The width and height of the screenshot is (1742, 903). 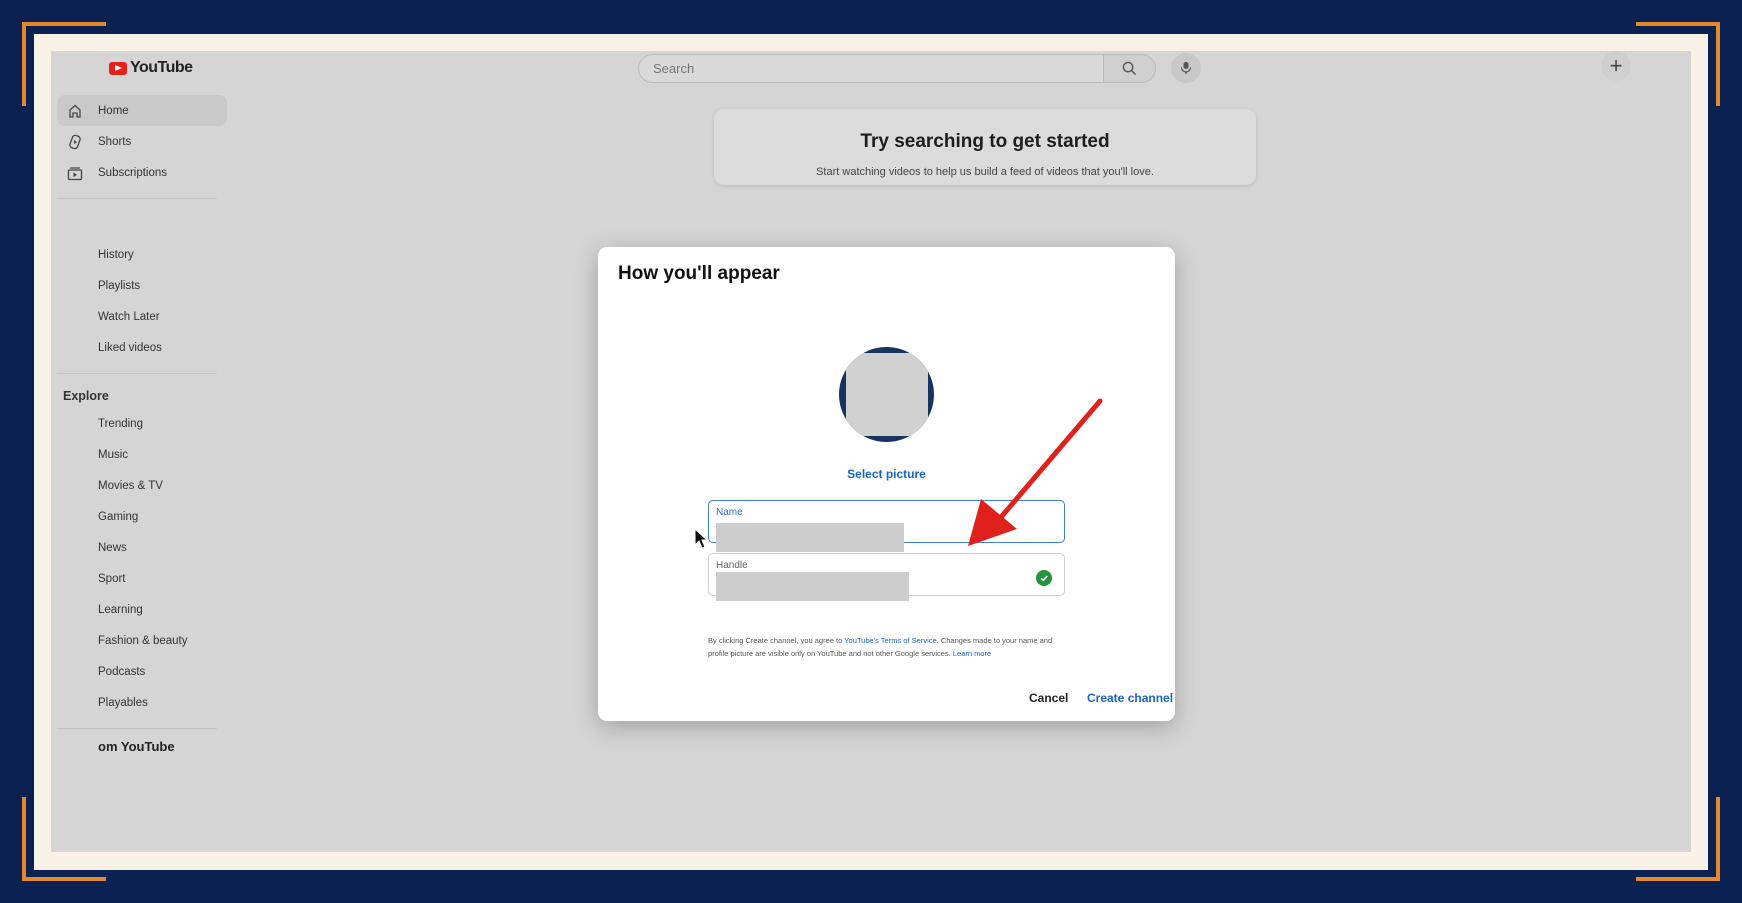 I want to click on check-circle-icon, so click(x=1044, y=578).